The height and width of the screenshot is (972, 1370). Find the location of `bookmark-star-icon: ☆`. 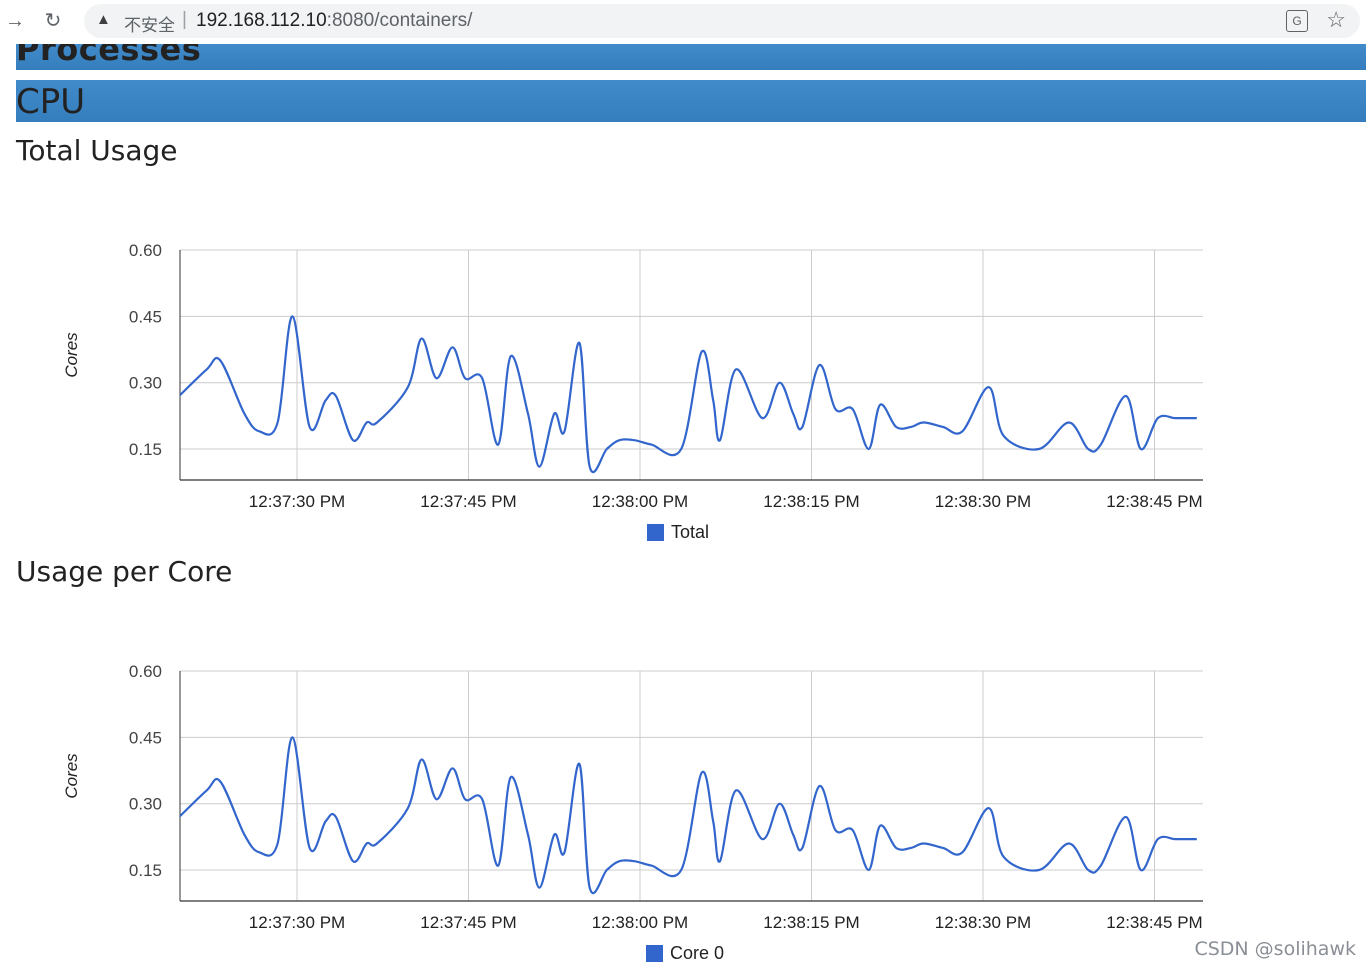

bookmark-star-icon: ☆ is located at coordinates (1336, 20).